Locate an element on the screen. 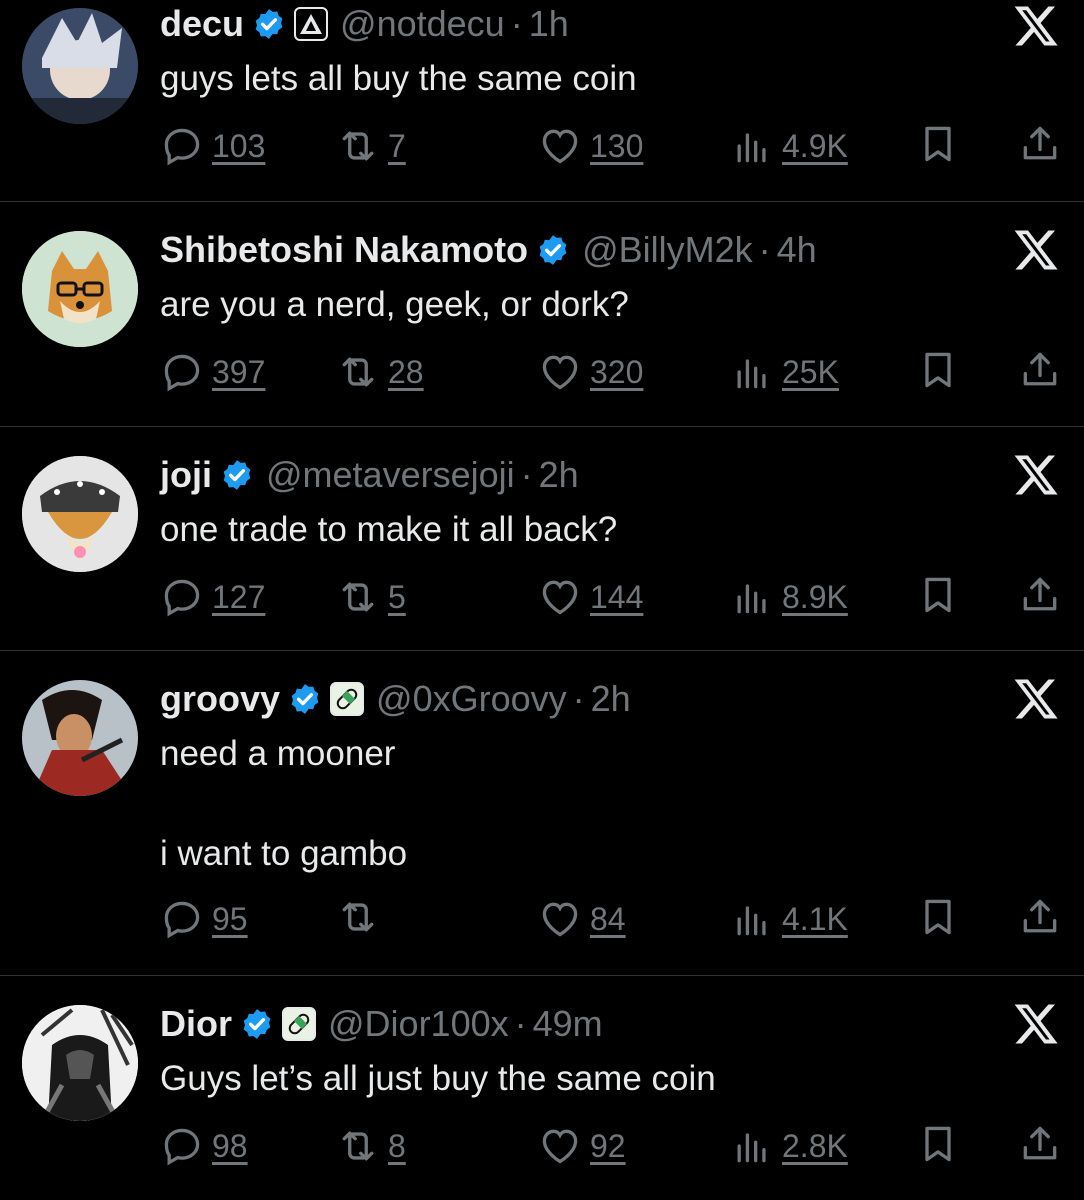 The image size is (1084, 1200). like-count: 320 is located at coordinates (617, 372).